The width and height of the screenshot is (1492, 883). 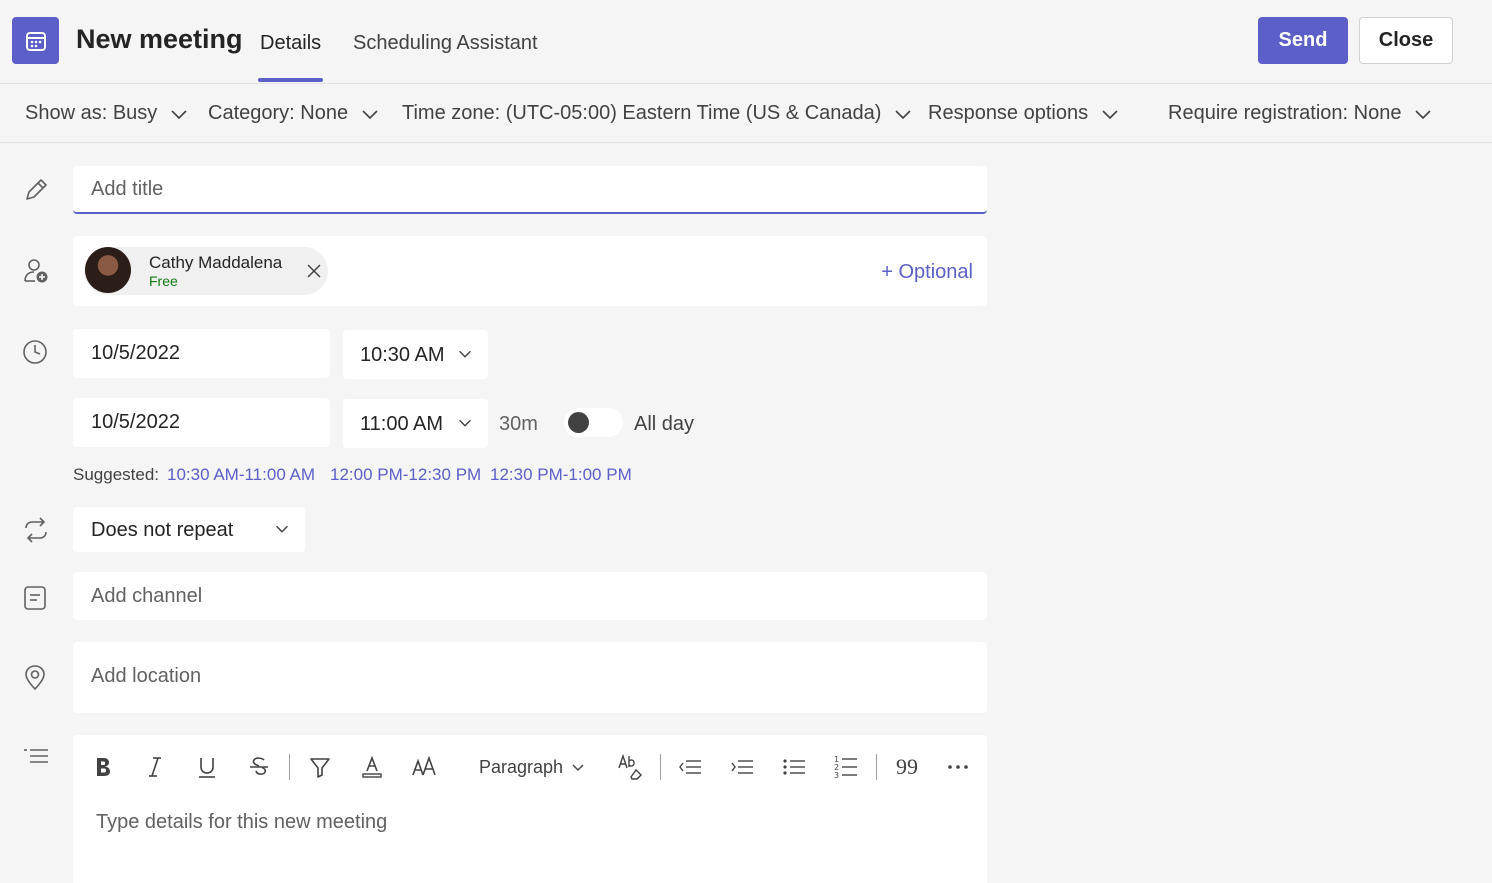 What do you see at coordinates (36, 189) in the screenshot?
I see `pencil-icon` at bounding box center [36, 189].